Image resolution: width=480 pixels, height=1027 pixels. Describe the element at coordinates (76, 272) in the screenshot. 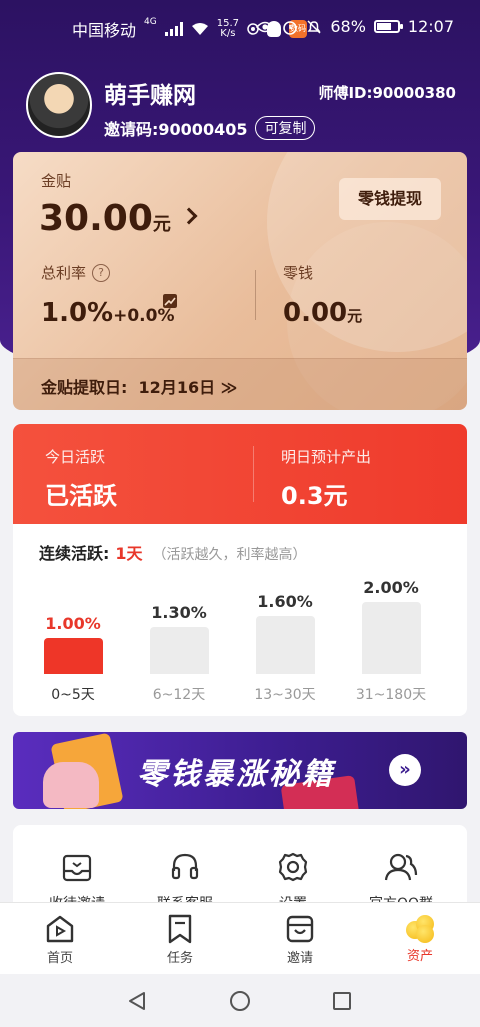

I see `total-rate-label: 总利率 ?` at that location.